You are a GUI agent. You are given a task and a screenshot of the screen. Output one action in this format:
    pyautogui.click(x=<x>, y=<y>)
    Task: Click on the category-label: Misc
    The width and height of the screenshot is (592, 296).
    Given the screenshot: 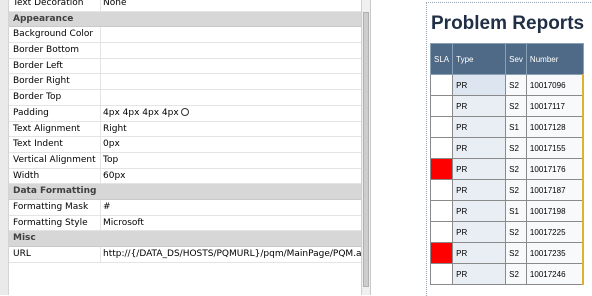 What is the action you would take?
    pyautogui.click(x=24, y=238)
    